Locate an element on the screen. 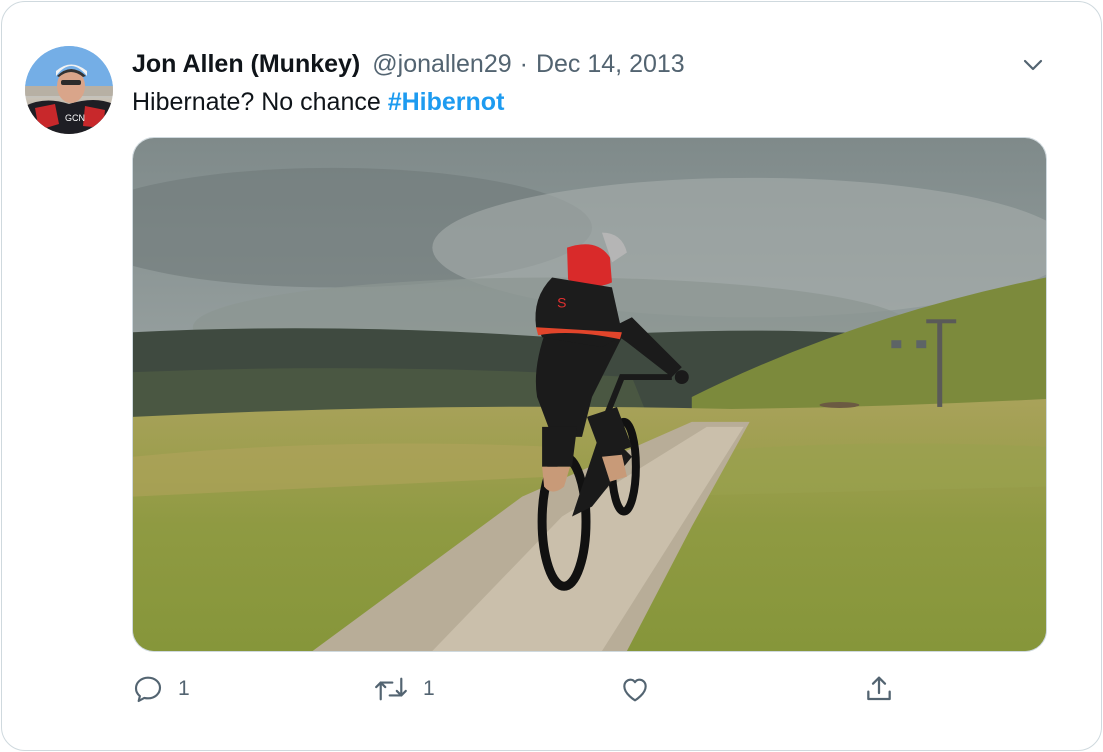 Image resolution: width=1103 pixels, height=752 pixels. more-options-button is located at coordinates (1033, 65).